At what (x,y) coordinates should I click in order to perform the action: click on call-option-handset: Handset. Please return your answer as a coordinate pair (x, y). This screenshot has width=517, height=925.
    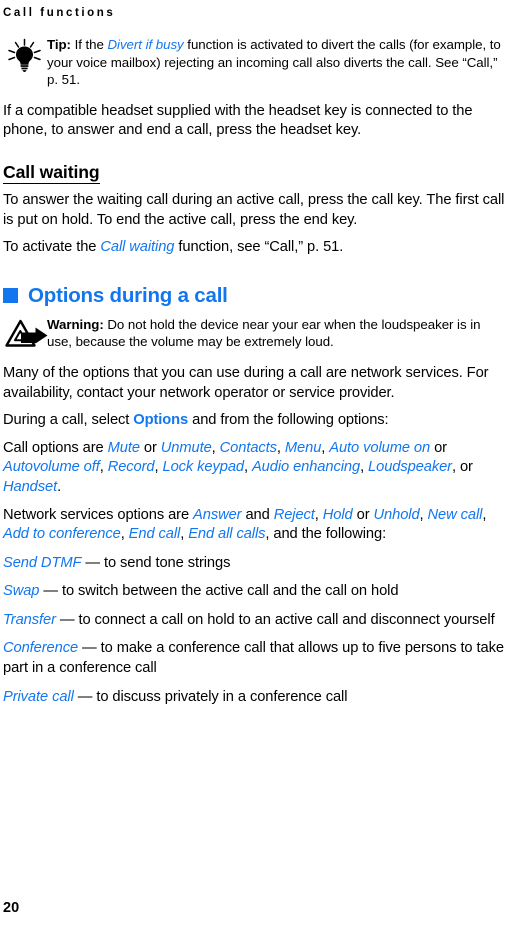
    Looking at the image, I should click on (30, 487).